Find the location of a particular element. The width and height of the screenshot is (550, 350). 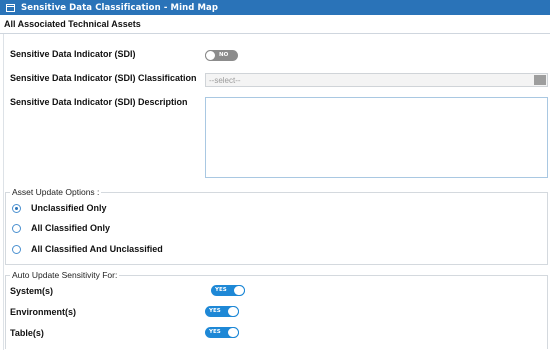

toggle-text: NO is located at coordinates (224, 55).